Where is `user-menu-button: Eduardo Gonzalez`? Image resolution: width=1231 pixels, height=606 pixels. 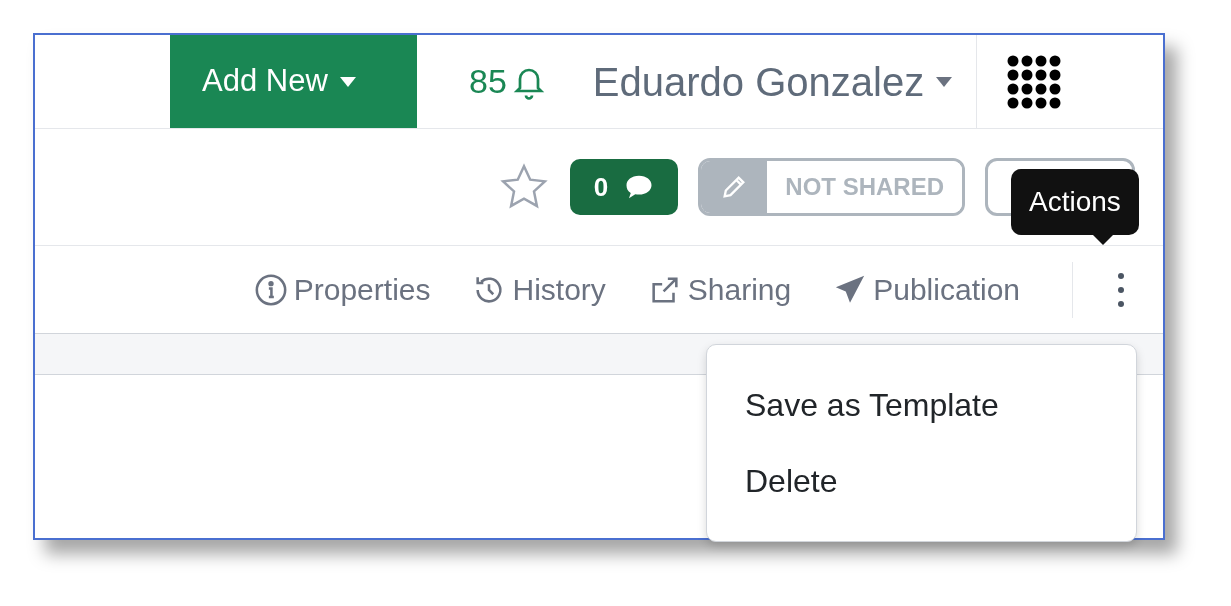
user-menu-button: Eduardo Gonzalez is located at coordinates (772, 81).